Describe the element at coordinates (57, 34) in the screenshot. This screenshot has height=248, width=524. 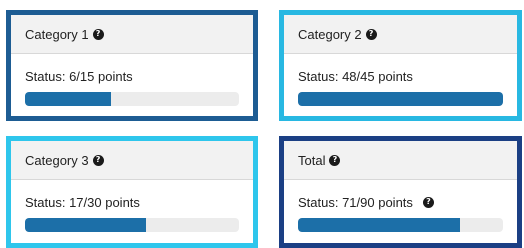
I see `card-title: Category 1` at that location.